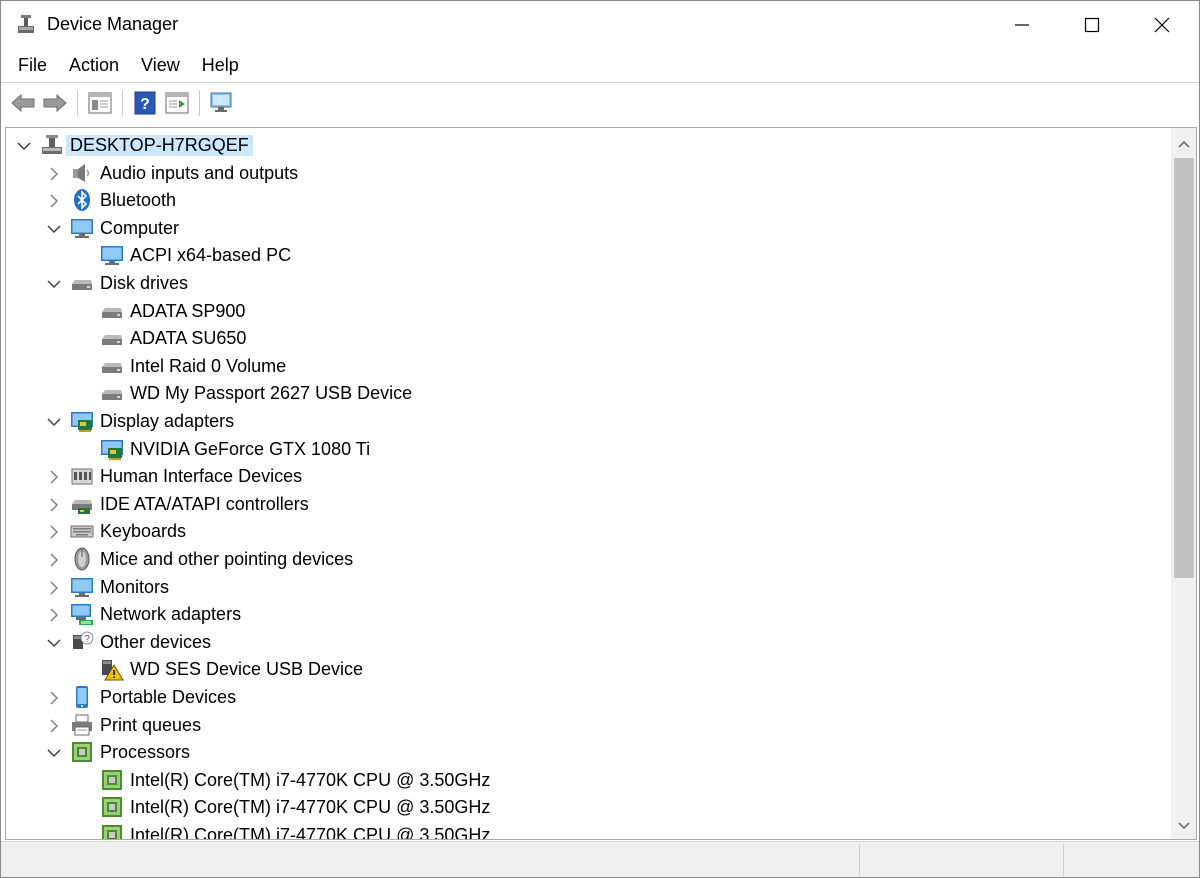 The height and width of the screenshot is (878, 1200). I want to click on tree-device-item: ADATA SU650, so click(586, 338).